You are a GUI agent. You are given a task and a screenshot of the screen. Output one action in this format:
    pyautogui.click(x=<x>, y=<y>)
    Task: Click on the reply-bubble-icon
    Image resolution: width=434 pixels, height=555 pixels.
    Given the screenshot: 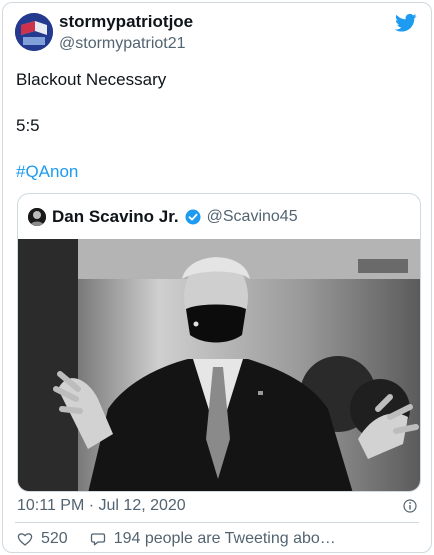 What is the action you would take?
    pyautogui.click(x=98, y=539)
    